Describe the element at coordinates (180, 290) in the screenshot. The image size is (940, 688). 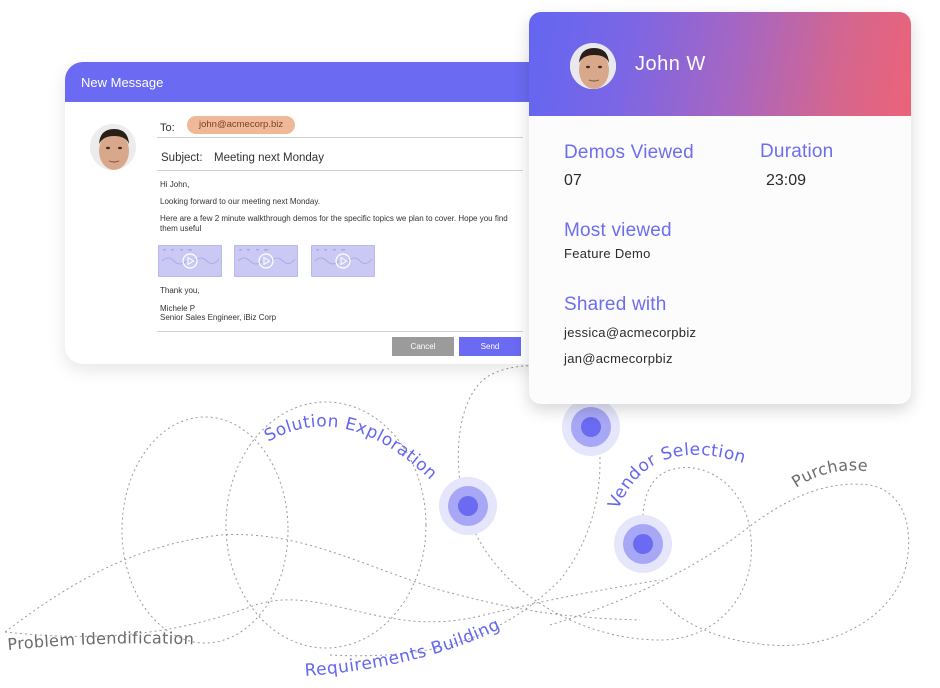
I see `message-closing: Thank you,` at that location.